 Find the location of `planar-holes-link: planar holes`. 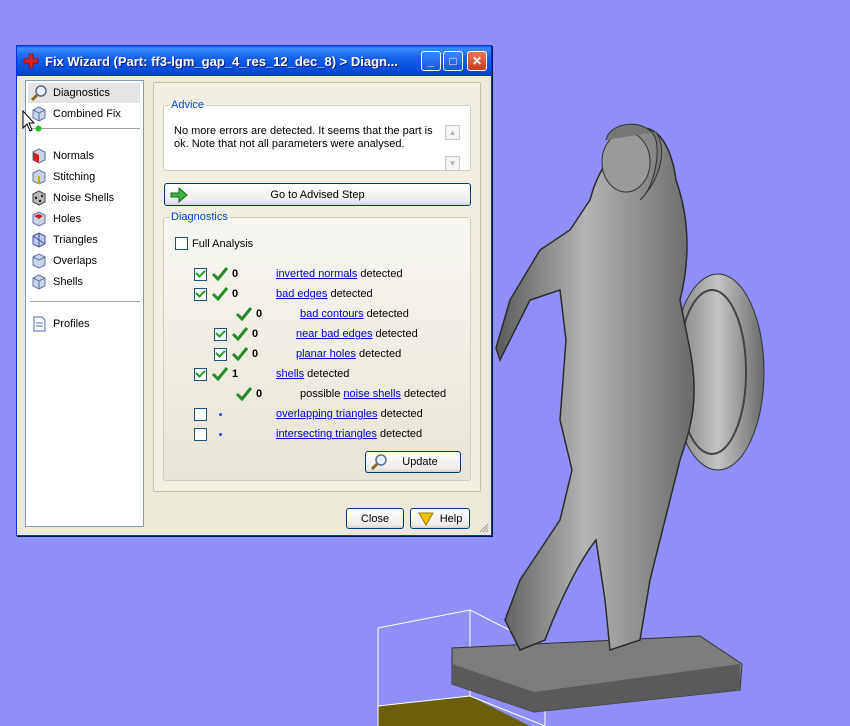

planar-holes-link: planar holes is located at coordinates (326, 354).